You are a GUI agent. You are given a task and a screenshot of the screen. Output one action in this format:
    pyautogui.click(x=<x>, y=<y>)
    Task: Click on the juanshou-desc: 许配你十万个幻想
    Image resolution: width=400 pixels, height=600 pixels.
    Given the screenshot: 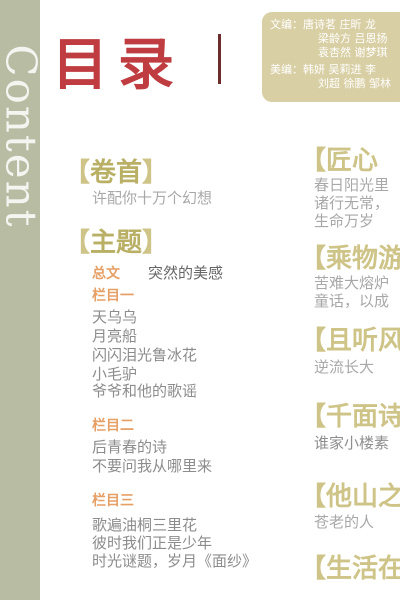 What is the action you would take?
    pyautogui.click(x=152, y=198)
    